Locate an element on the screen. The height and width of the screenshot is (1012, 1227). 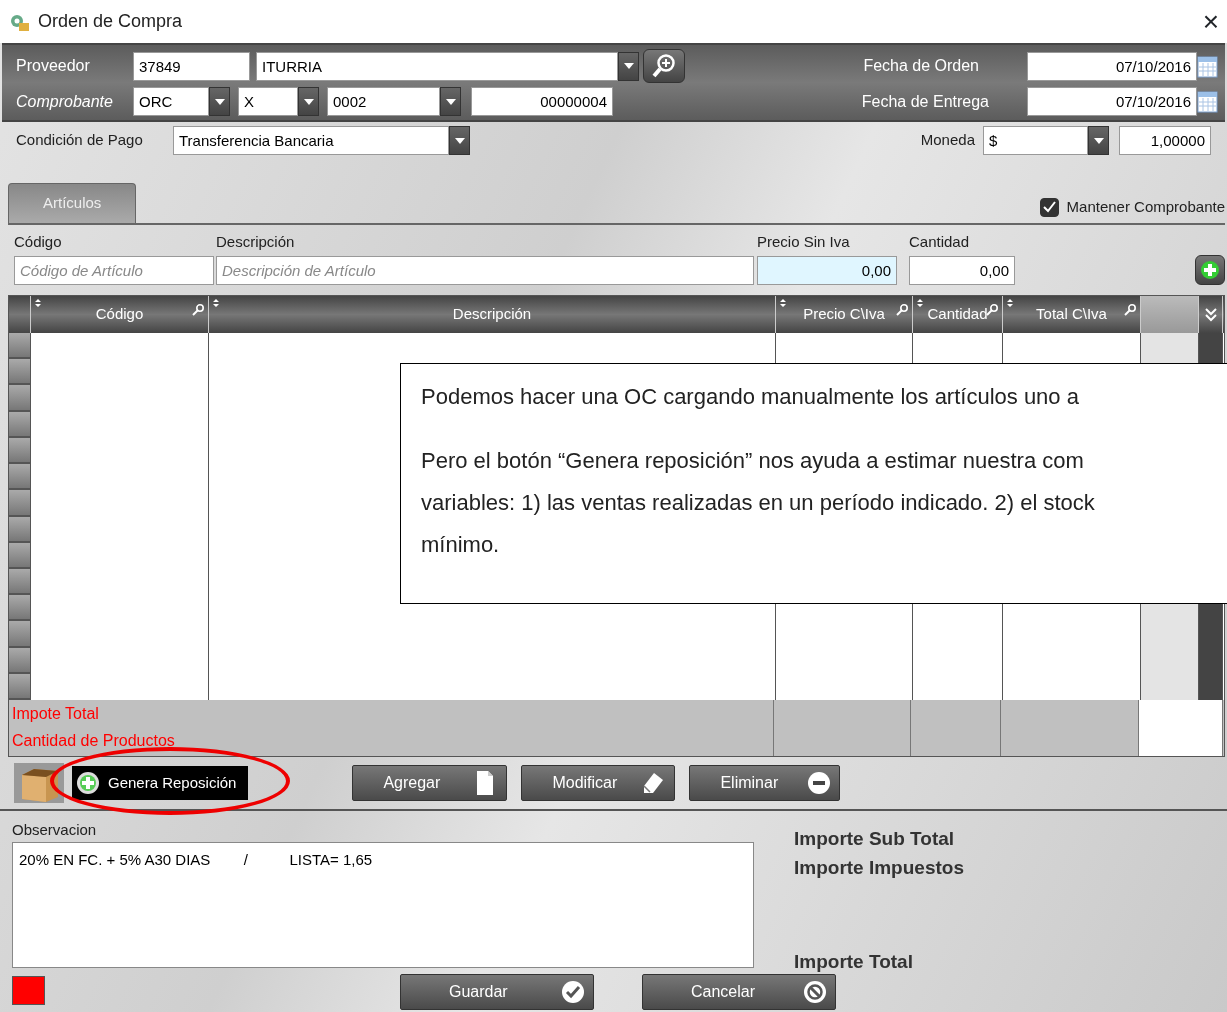
action-button: Eliminar is located at coordinates (765, 783).